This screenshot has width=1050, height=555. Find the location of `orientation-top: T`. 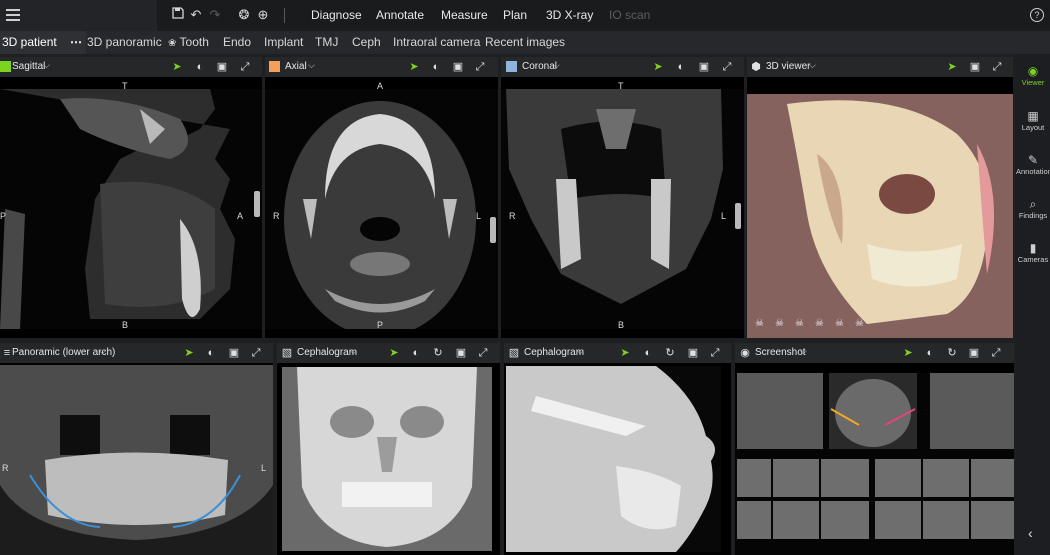

orientation-top: T is located at coordinates (125, 86).